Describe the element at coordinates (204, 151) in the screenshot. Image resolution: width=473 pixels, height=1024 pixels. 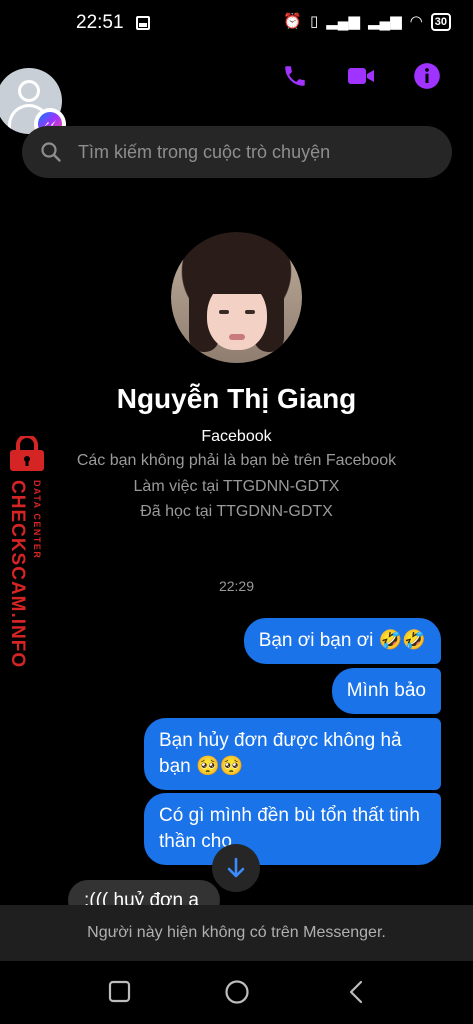
I see `search-placeholder: Tìm kiếm trong cuộc trò chuyện` at that location.